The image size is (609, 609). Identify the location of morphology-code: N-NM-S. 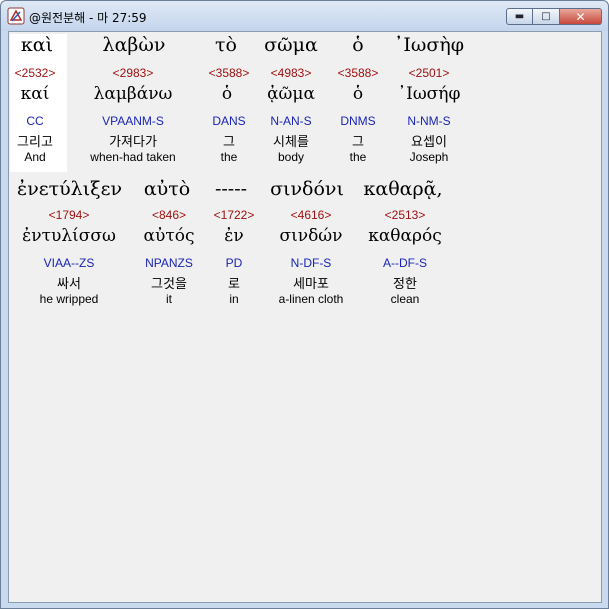
(429, 121).